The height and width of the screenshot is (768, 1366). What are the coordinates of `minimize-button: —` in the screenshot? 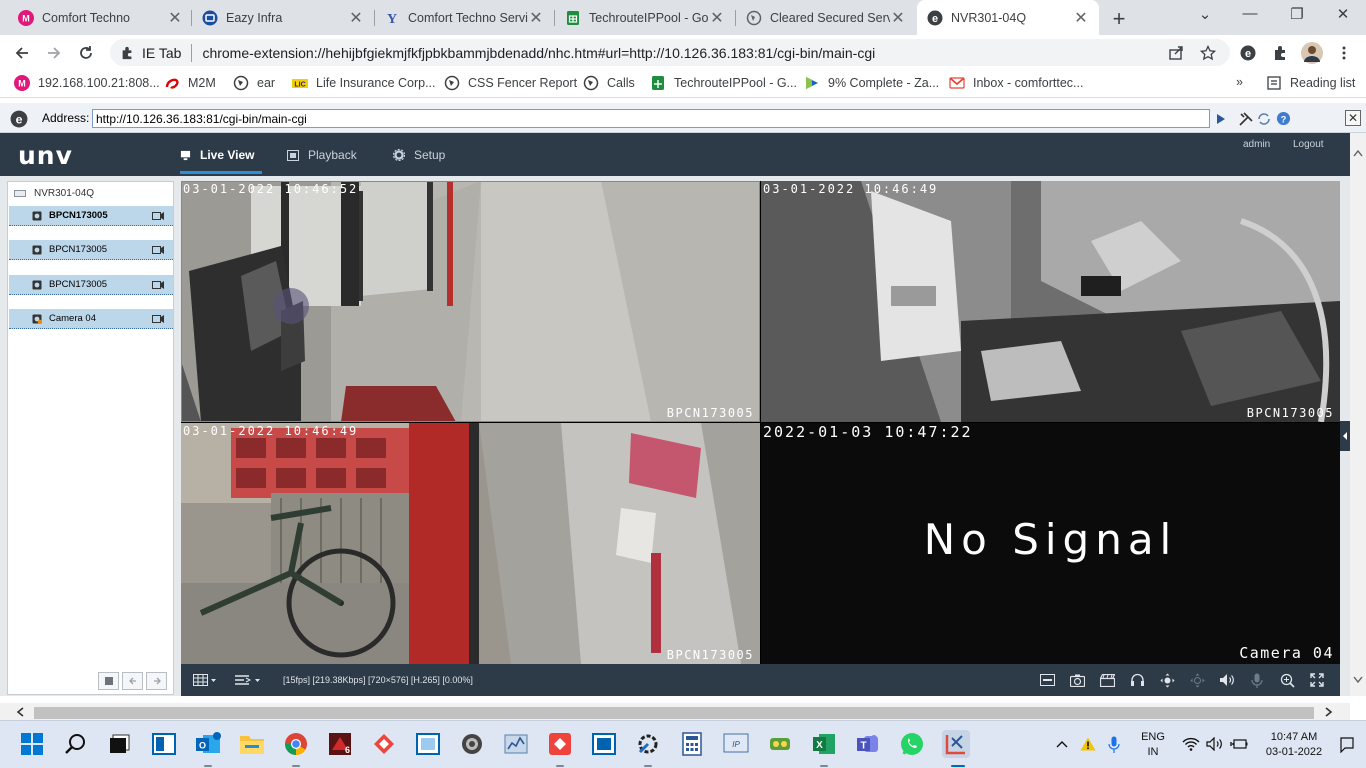 It's located at (1250, 13).